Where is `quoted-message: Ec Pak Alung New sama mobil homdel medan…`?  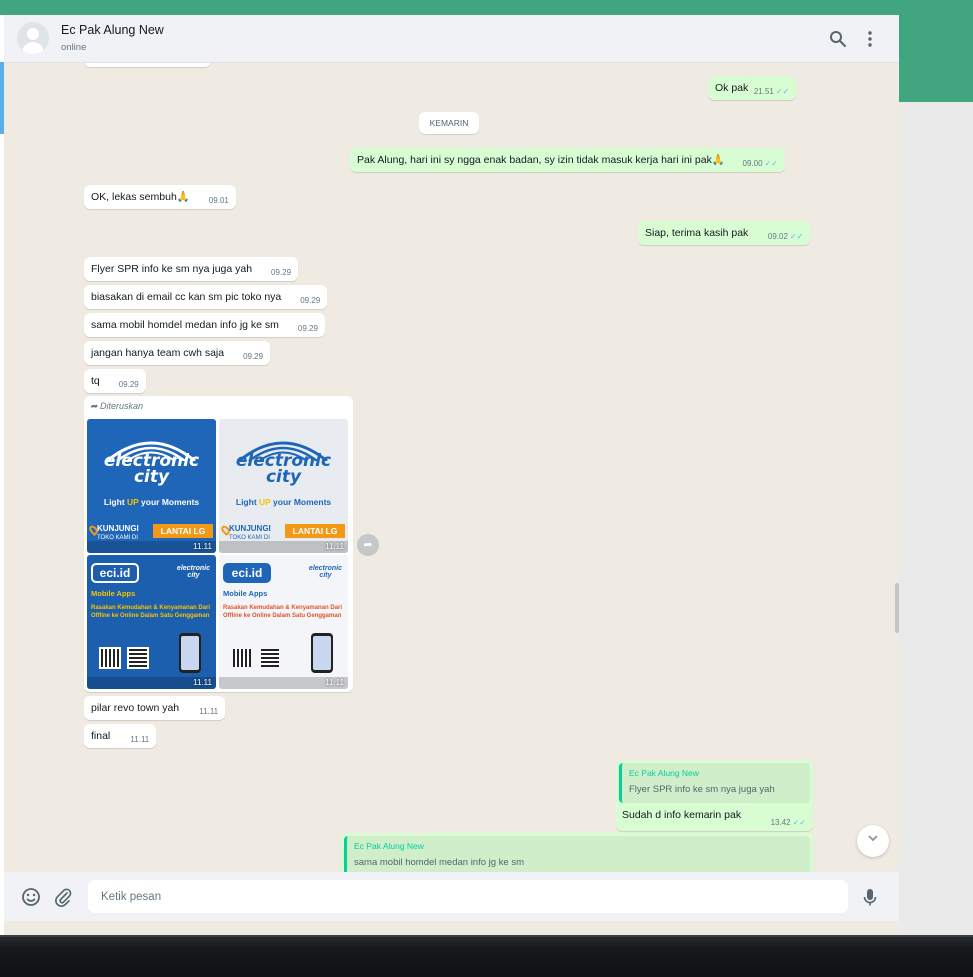
quoted-message: Ec Pak Alung New sama mobil homdel medan… is located at coordinates (577, 854).